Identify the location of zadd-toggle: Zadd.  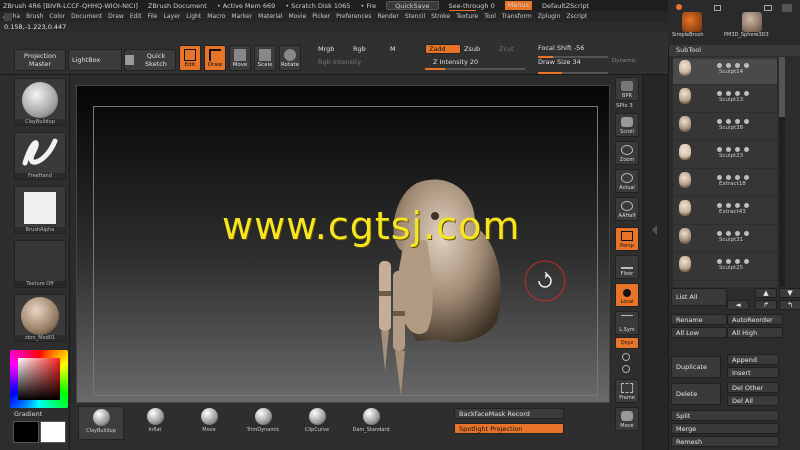
(443, 49).